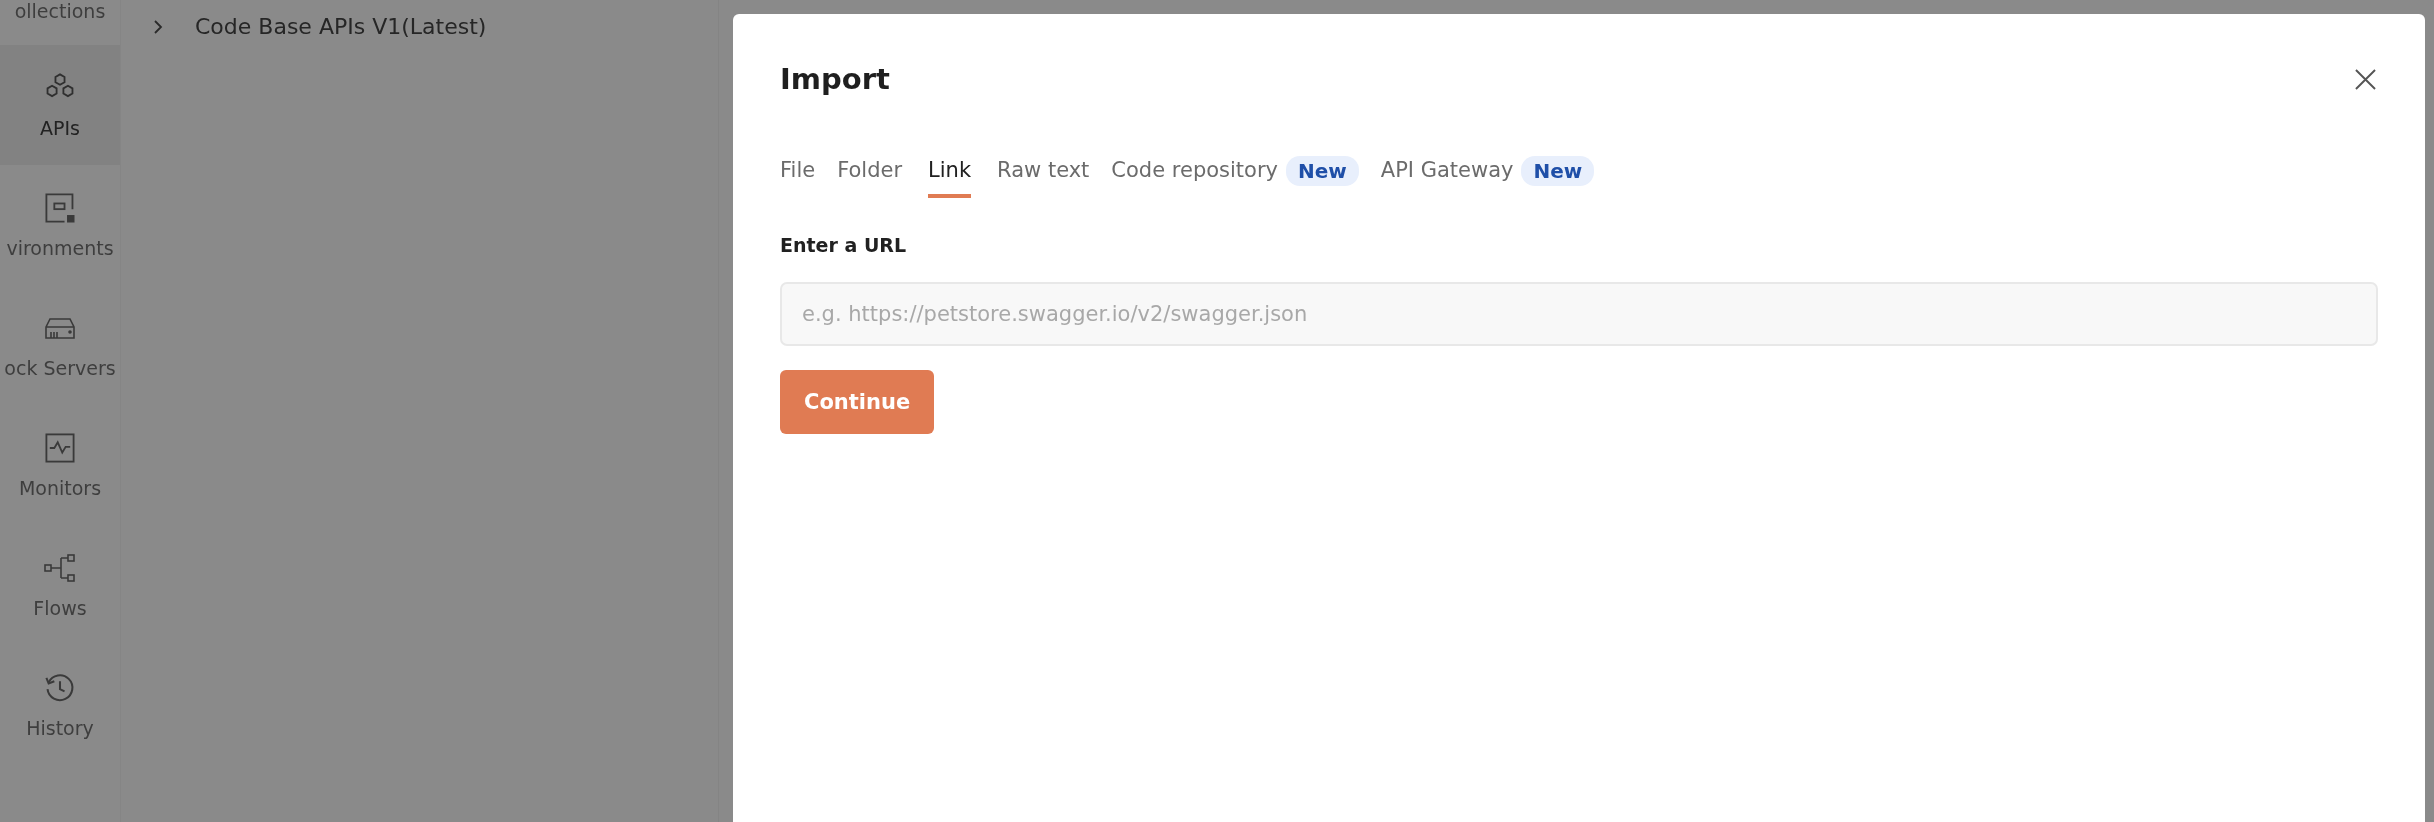  Describe the element at coordinates (60, 448) in the screenshot. I see `pulse-icon` at that location.